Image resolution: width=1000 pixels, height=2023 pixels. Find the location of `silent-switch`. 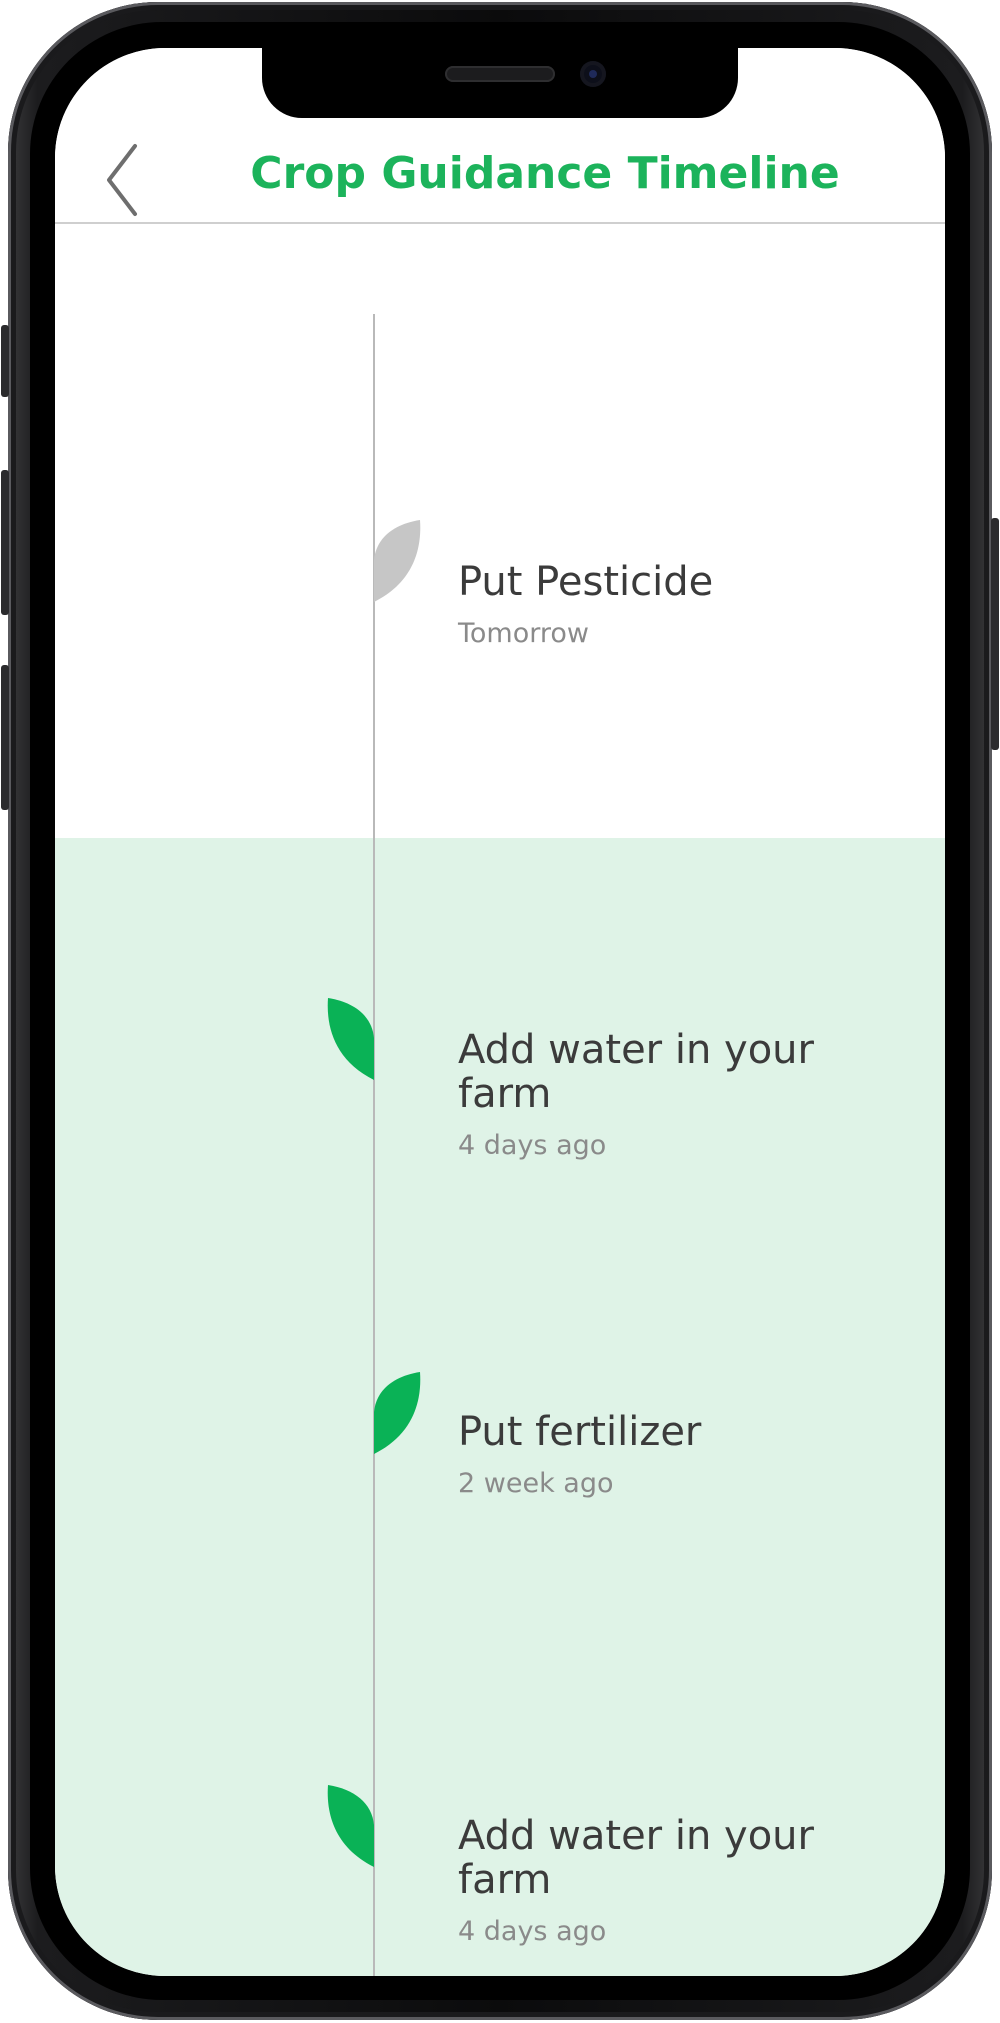

silent-switch is located at coordinates (5, 361).